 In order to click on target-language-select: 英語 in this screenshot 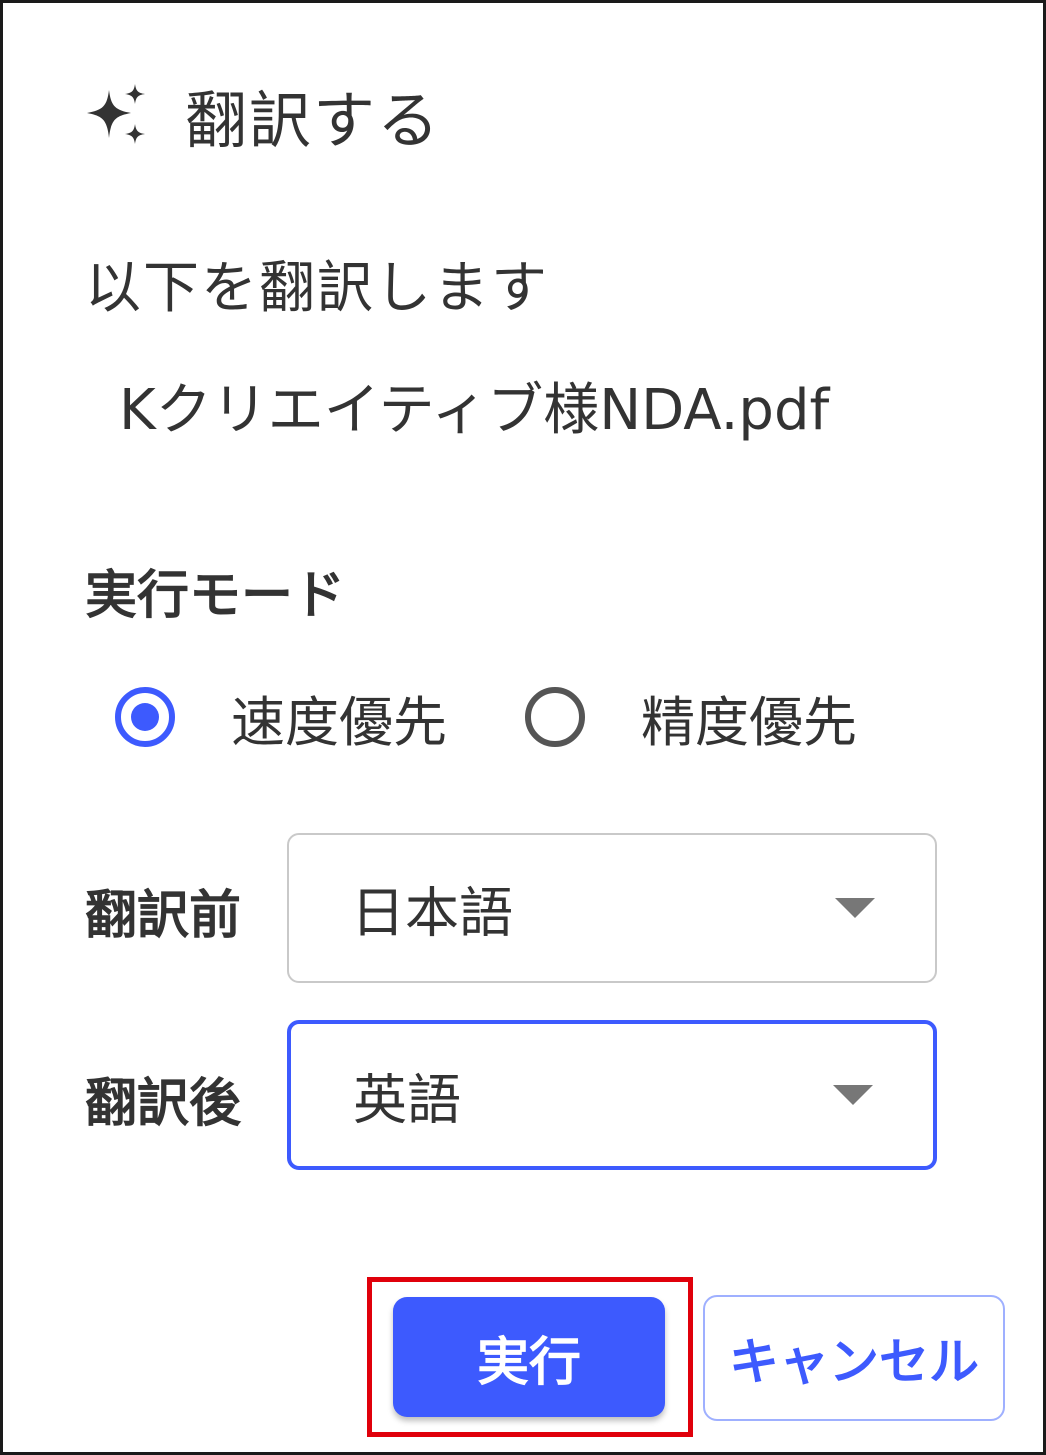, I will do `click(612, 1095)`.